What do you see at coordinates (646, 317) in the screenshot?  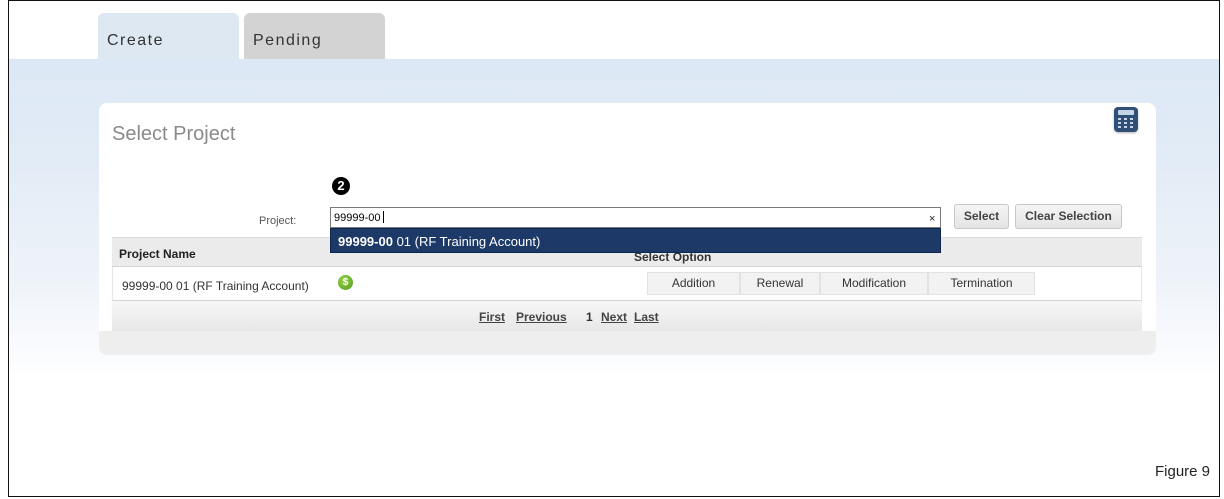 I see `pager-last-link: Last` at bounding box center [646, 317].